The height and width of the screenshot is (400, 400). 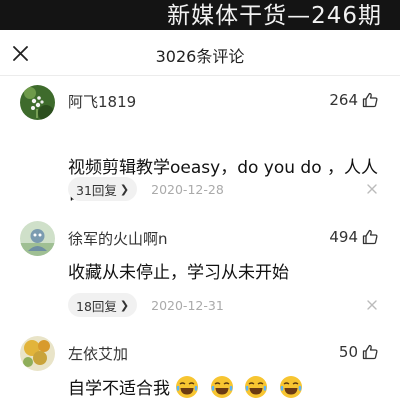 I want to click on view-replies-button: 18回复 ❯, so click(x=103, y=305).